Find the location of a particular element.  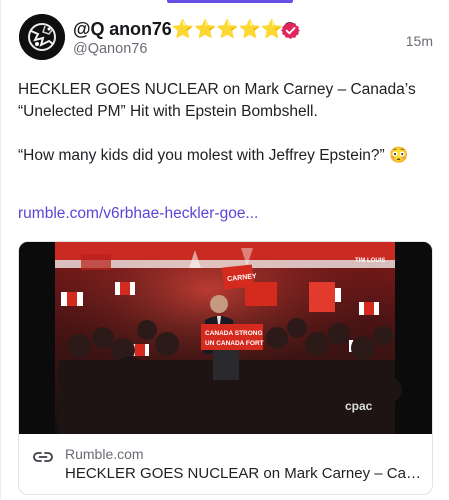

podium-sign-line1: CANADA STRONG is located at coordinates (234, 333).